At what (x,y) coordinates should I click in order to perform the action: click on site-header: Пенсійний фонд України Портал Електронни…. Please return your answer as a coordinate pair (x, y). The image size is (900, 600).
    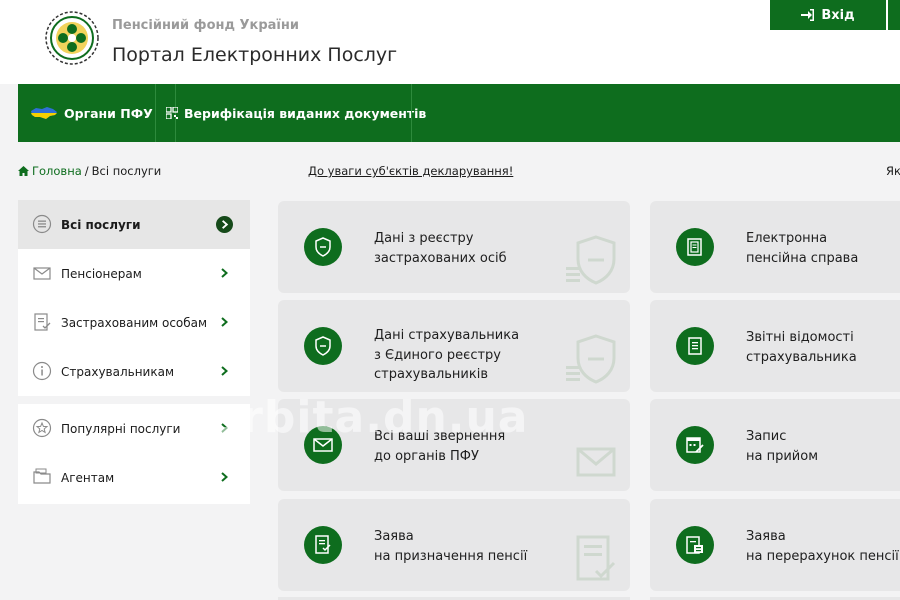
    Looking at the image, I should click on (450, 42).